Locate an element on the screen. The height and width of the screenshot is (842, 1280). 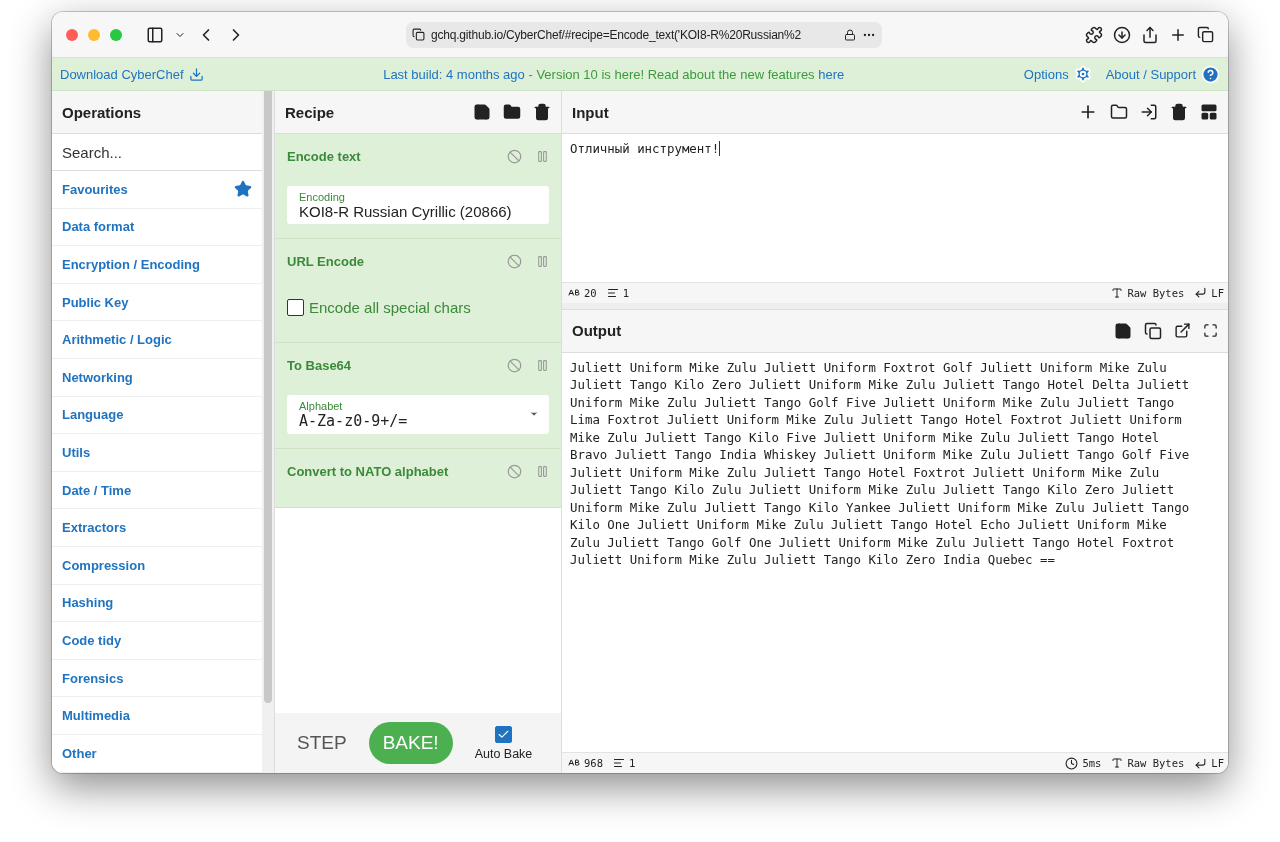
share-icon is located at coordinates (1150, 34).